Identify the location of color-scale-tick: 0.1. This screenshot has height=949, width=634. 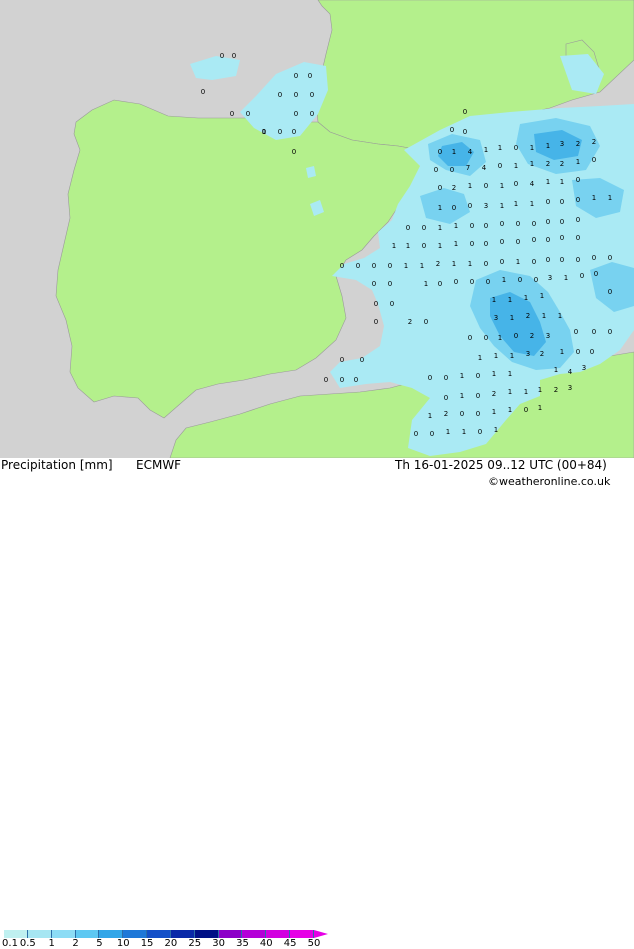
(10, 943).